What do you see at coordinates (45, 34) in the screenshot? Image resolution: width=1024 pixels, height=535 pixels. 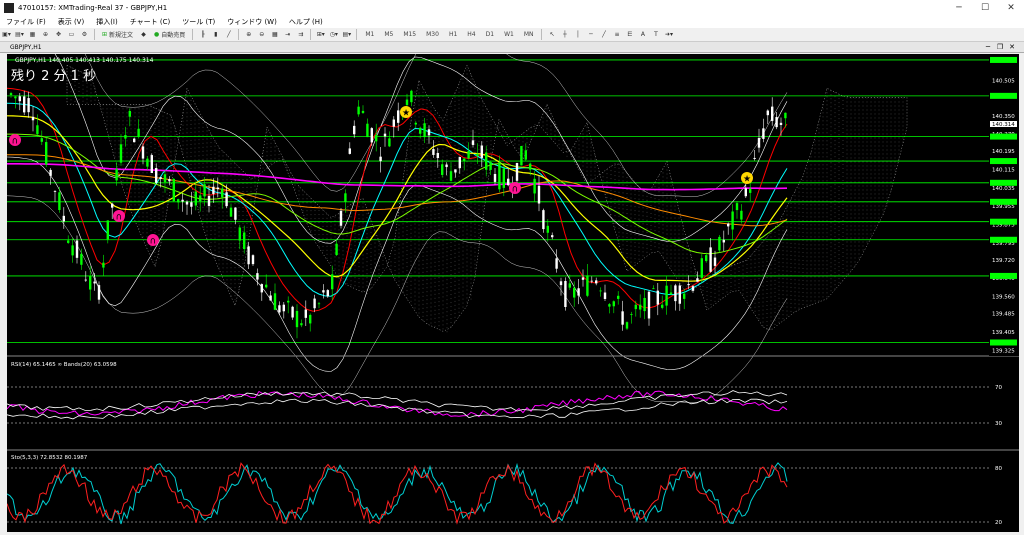 I see `data-window-icon: ⊕` at bounding box center [45, 34].